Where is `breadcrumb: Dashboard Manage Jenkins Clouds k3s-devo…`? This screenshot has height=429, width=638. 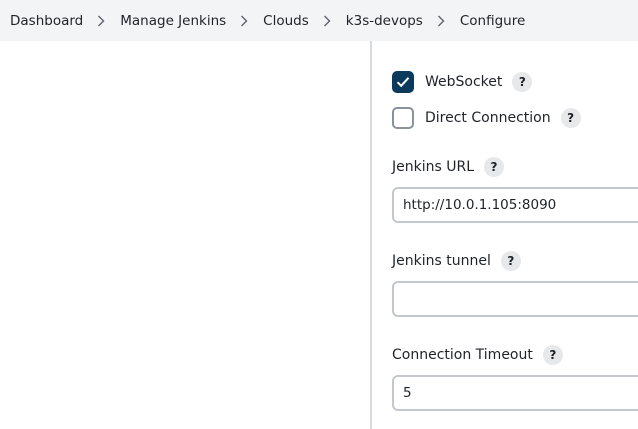
breadcrumb: Dashboard Manage Jenkins Clouds k3s-devo… is located at coordinates (319, 20).